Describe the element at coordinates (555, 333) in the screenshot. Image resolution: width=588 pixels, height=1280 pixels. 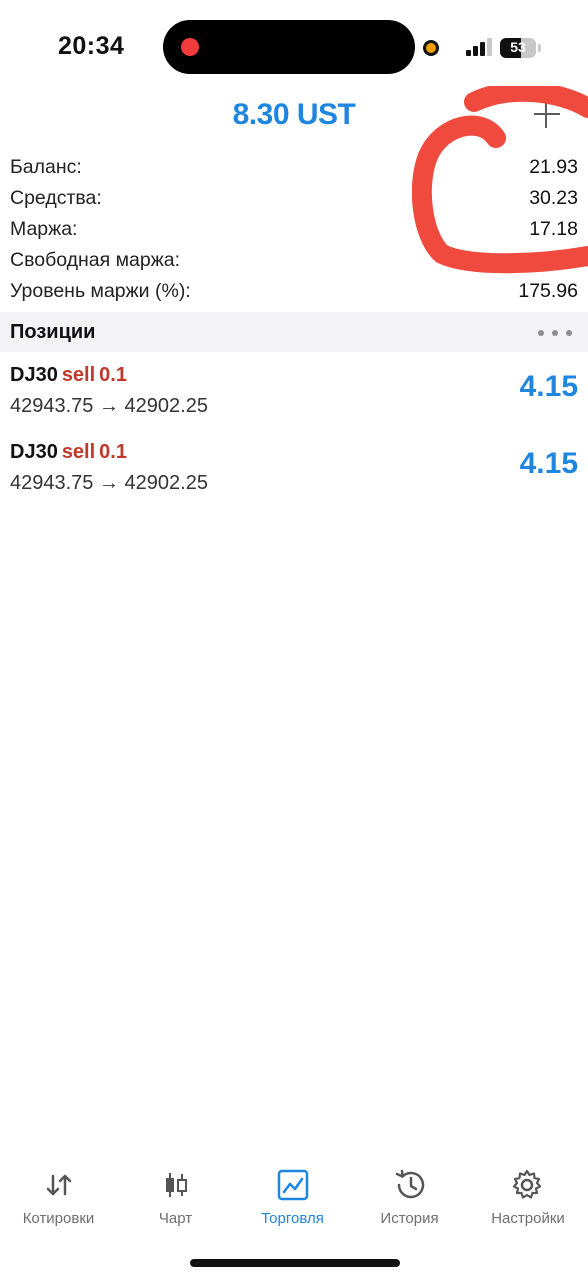
I see `more-options-icon` at that location.